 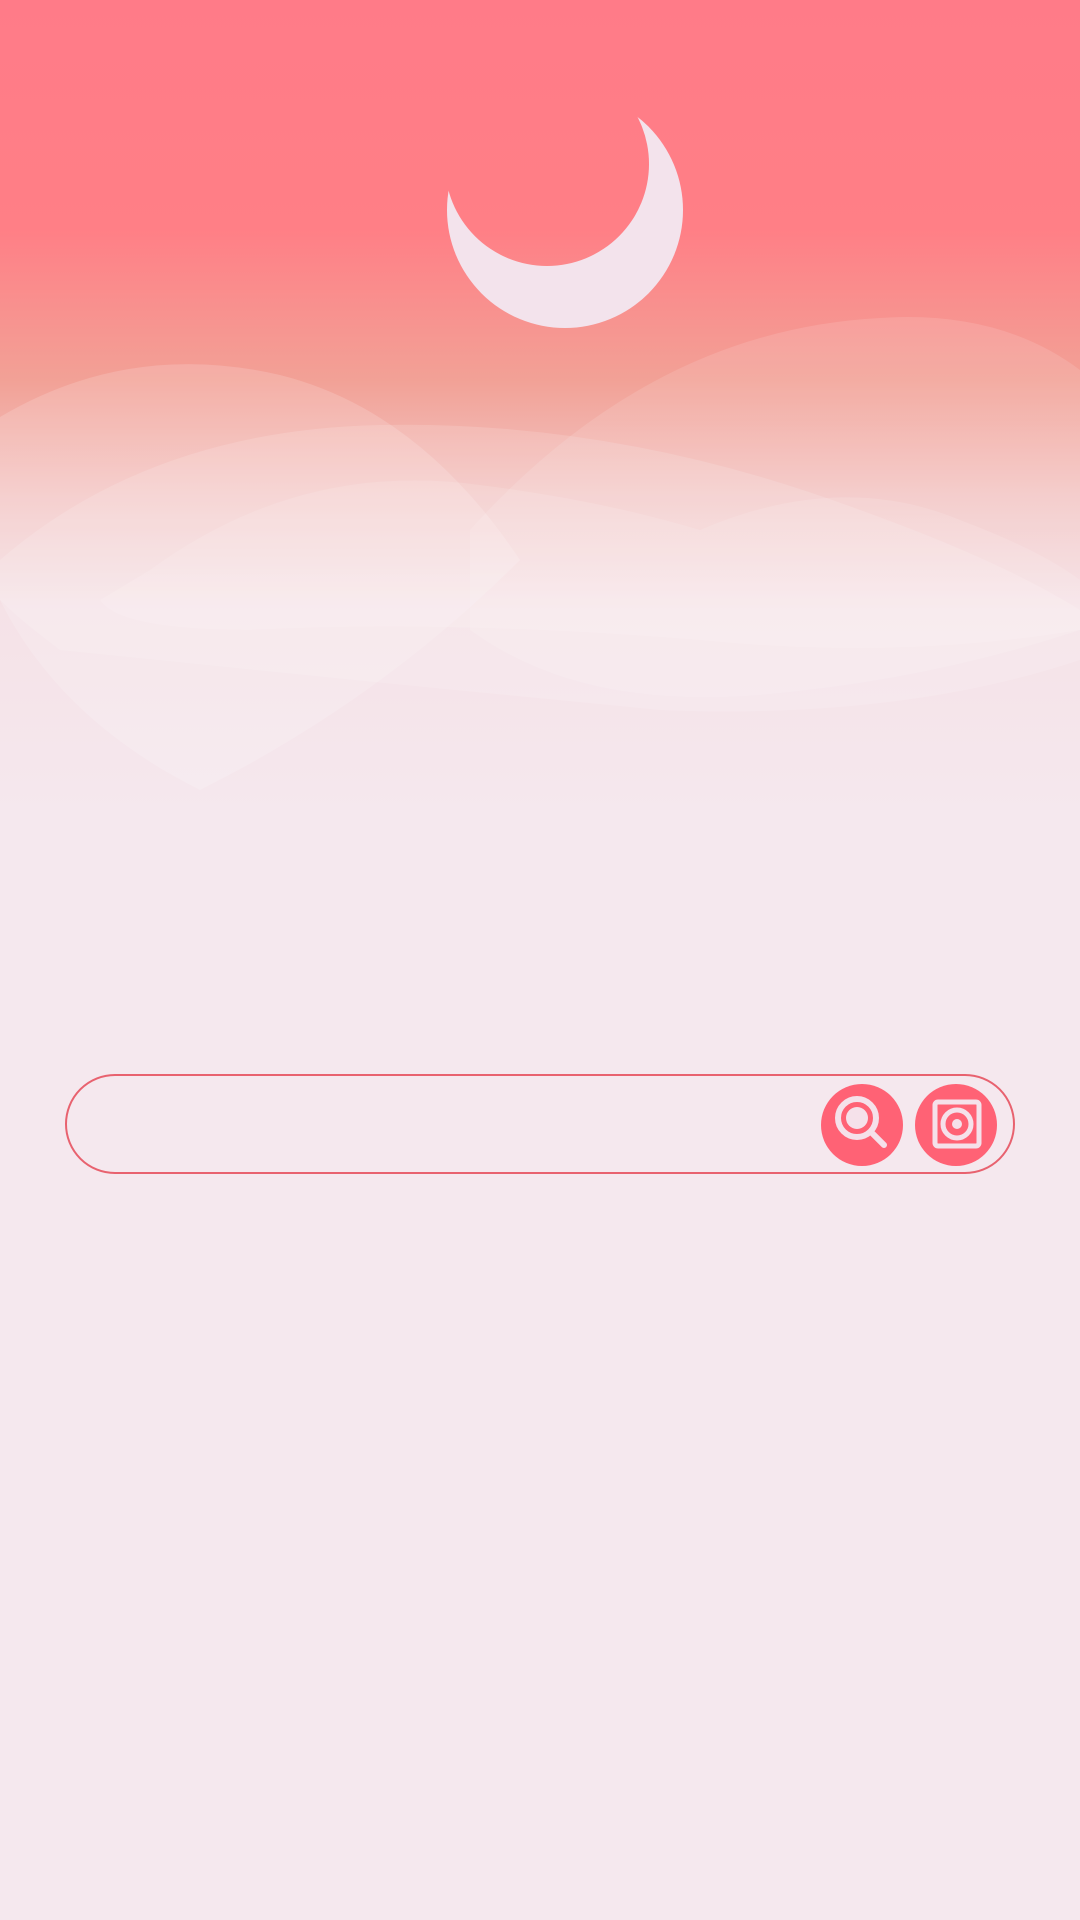 I want to click on camera-button, so click(x=956, y=1125).